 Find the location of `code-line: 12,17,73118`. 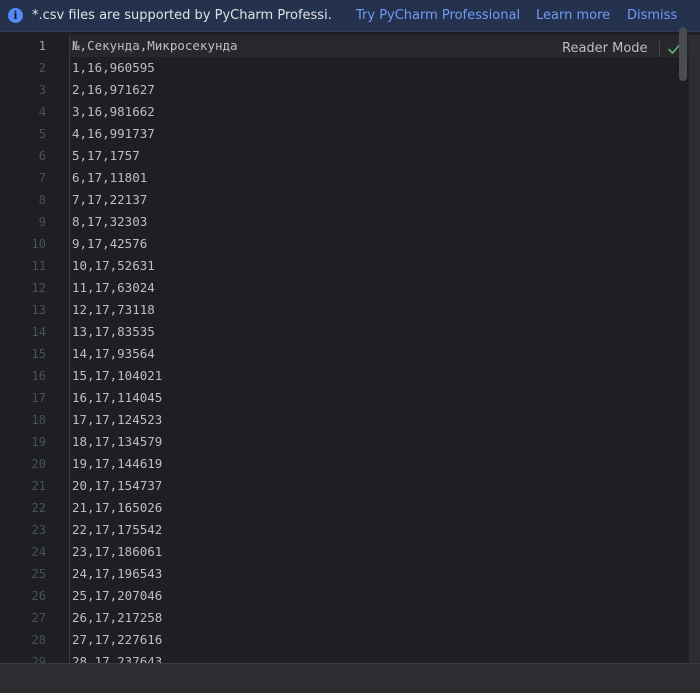

code-line: 12,17,73118 is located at coordinates (155, 310).